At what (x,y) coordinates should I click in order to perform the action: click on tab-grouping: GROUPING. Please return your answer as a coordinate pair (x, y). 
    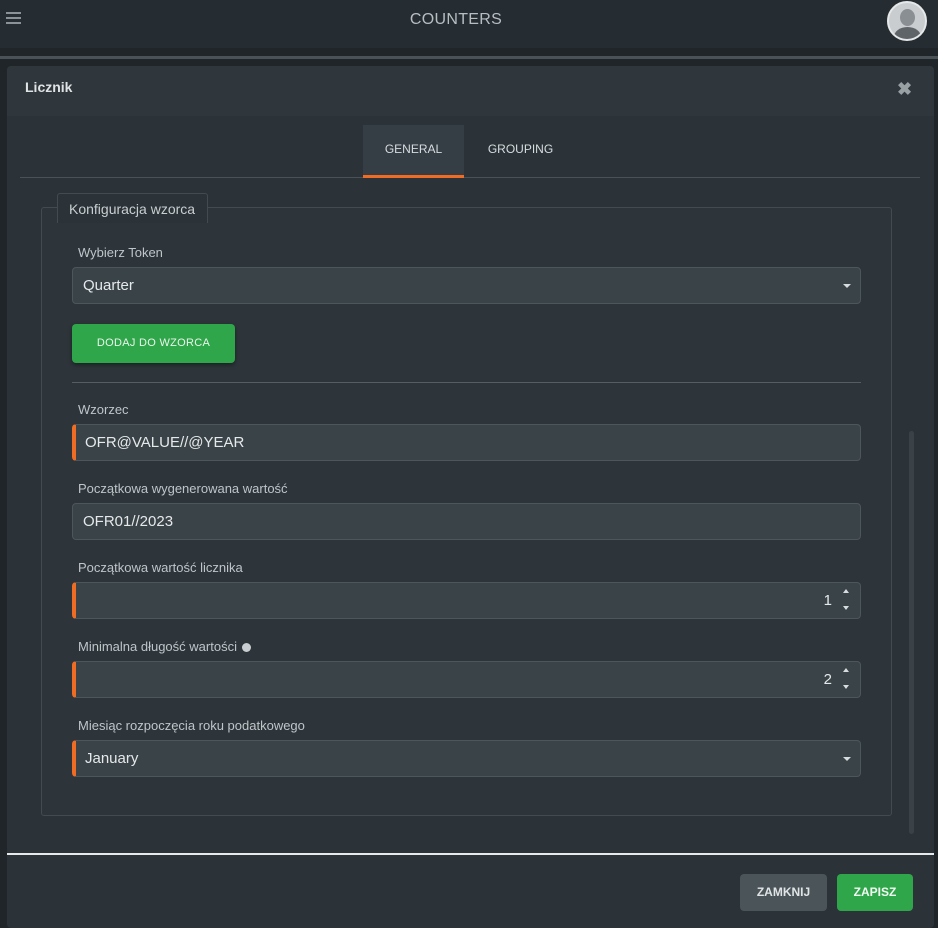
    Looking at the image, I should click on (520, 151).